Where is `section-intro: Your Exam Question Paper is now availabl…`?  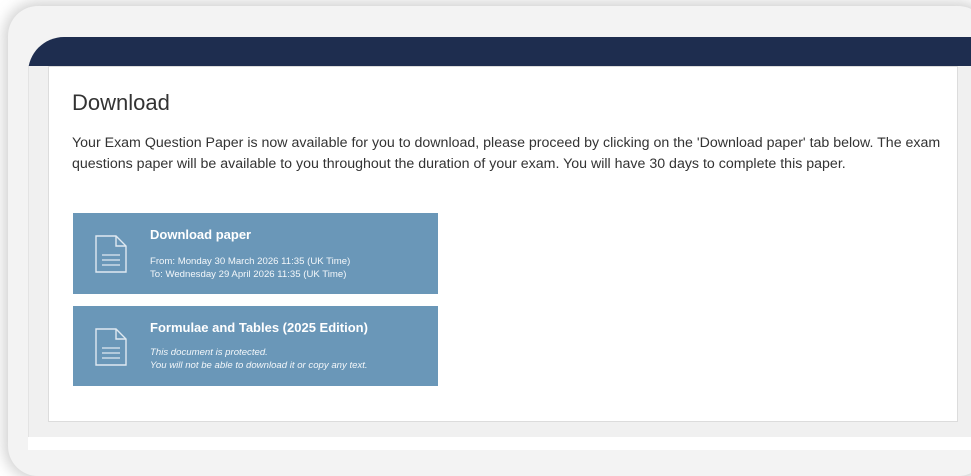 section-intro: Your Exam Question Paper is now availabl… is located at coordinates (506, 153).